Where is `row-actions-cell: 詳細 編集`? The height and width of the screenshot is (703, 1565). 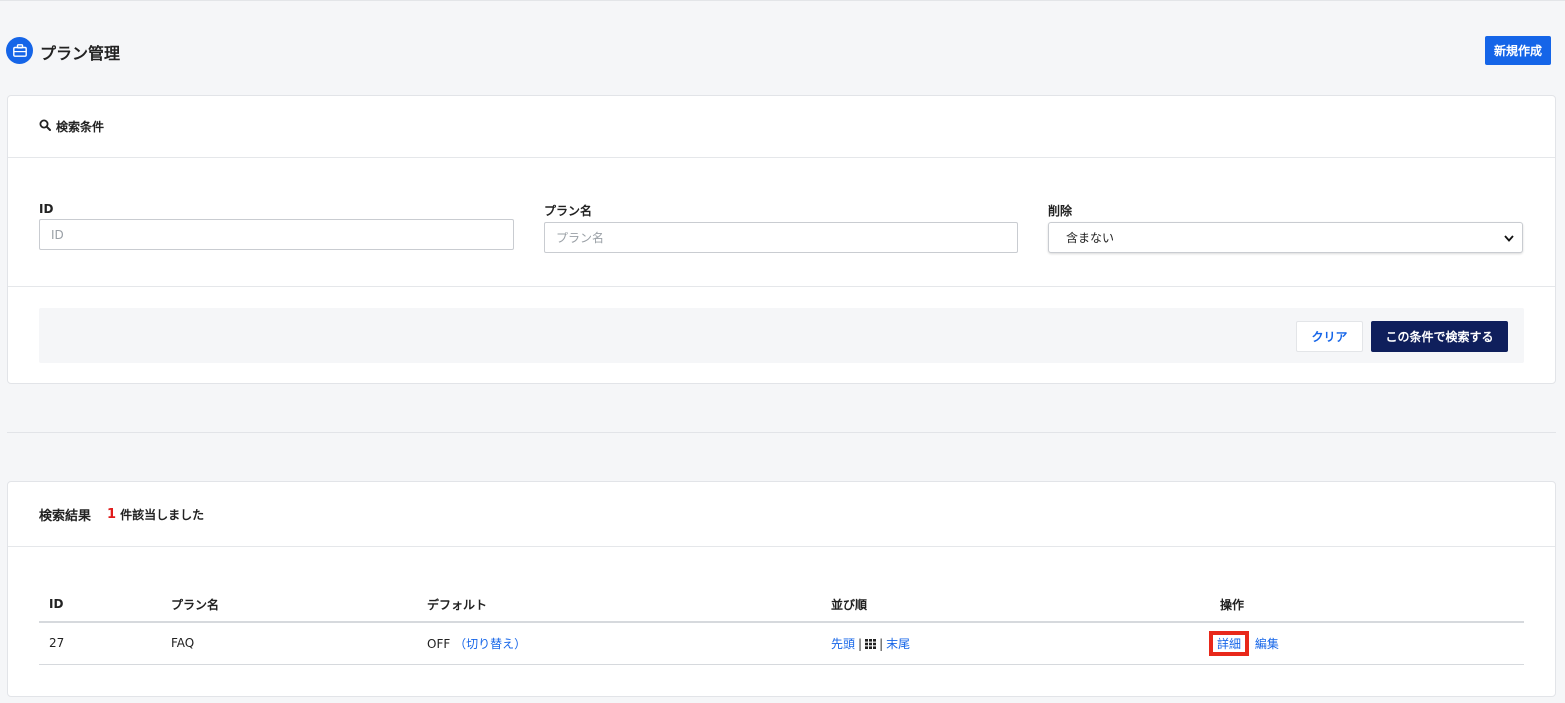
row-actions-cell: 詳細 編集 is located at coordinates (1366, 643).